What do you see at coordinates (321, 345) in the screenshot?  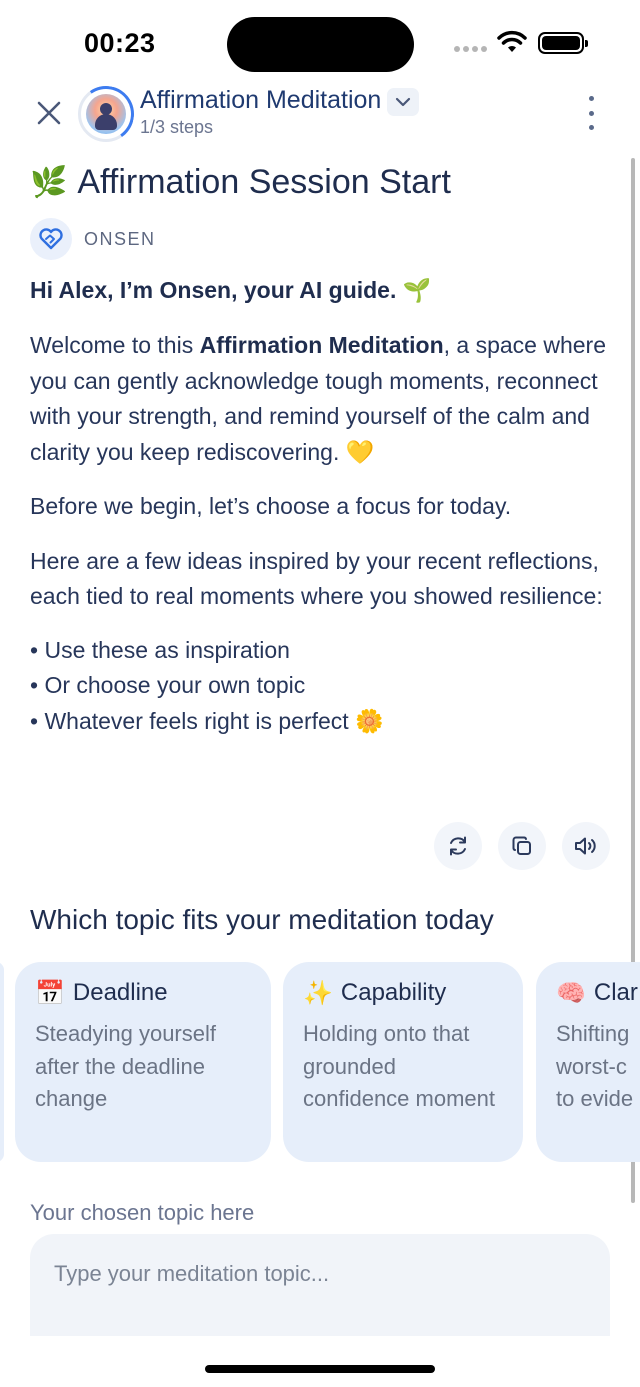 I see `intro-bold: Affirmation Meditation` at bounding box center [321, 345].